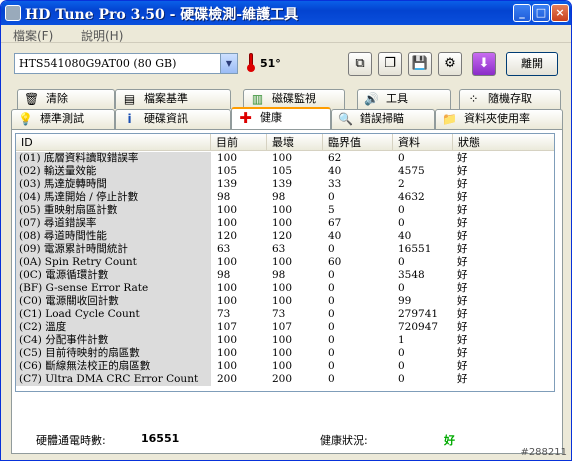 The width and height of the screenshot is (572, 461). What do you see at coordinates (102, 35) in the screenshot?
I see `menu-help: 說明(H)` at bounding box center [102, 35].